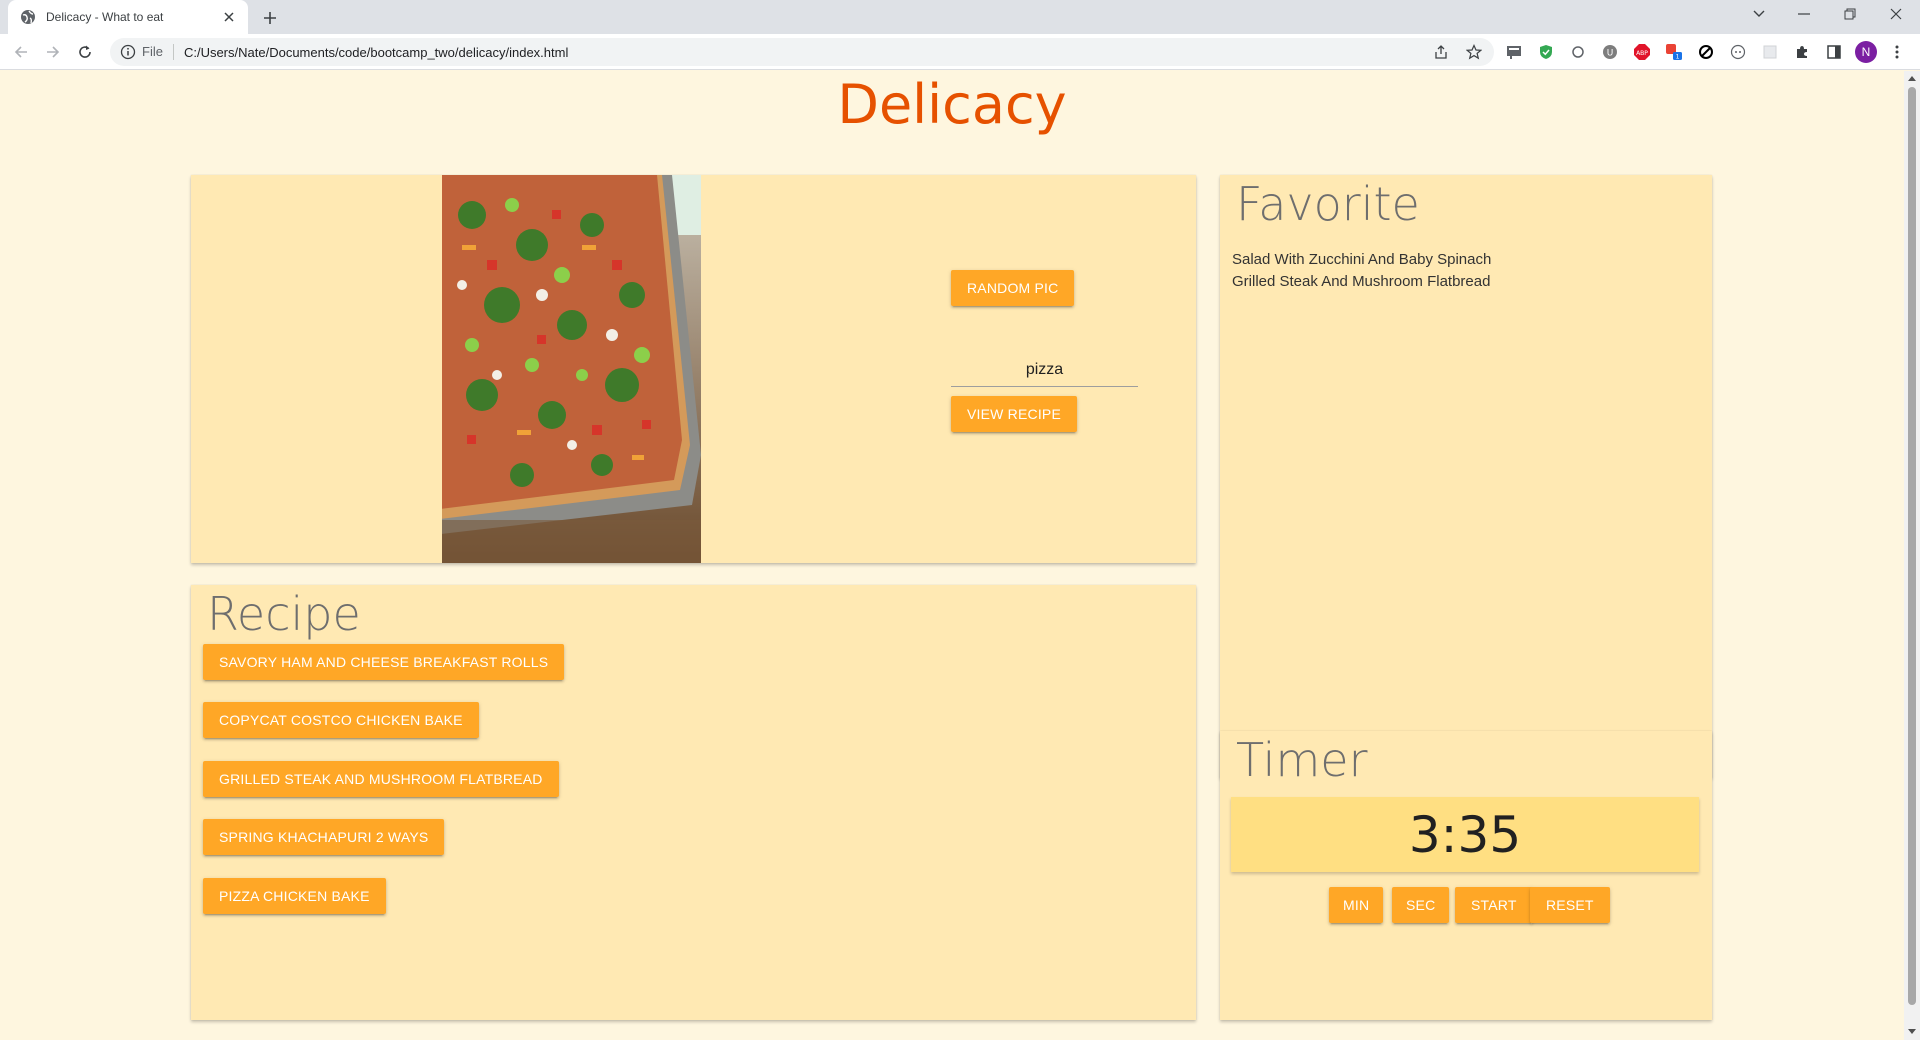 The width and height of the screenshot is (1920, 1040). Describe the element at coordinates (85, 52) in the screenshot. I see `reload-icon` at that location.